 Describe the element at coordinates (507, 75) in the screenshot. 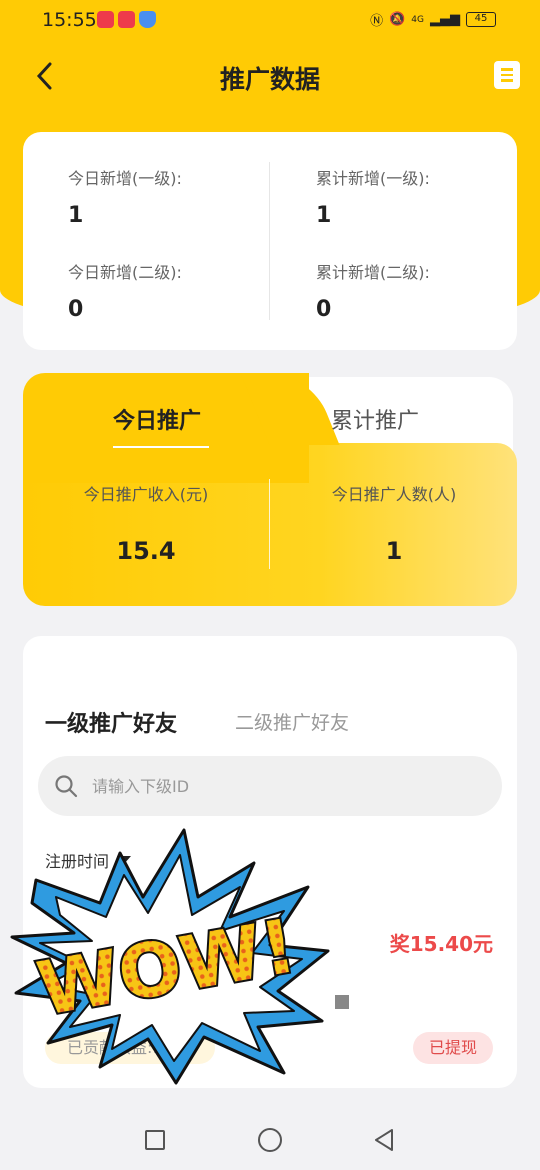

I see `menu-icon` at that location.